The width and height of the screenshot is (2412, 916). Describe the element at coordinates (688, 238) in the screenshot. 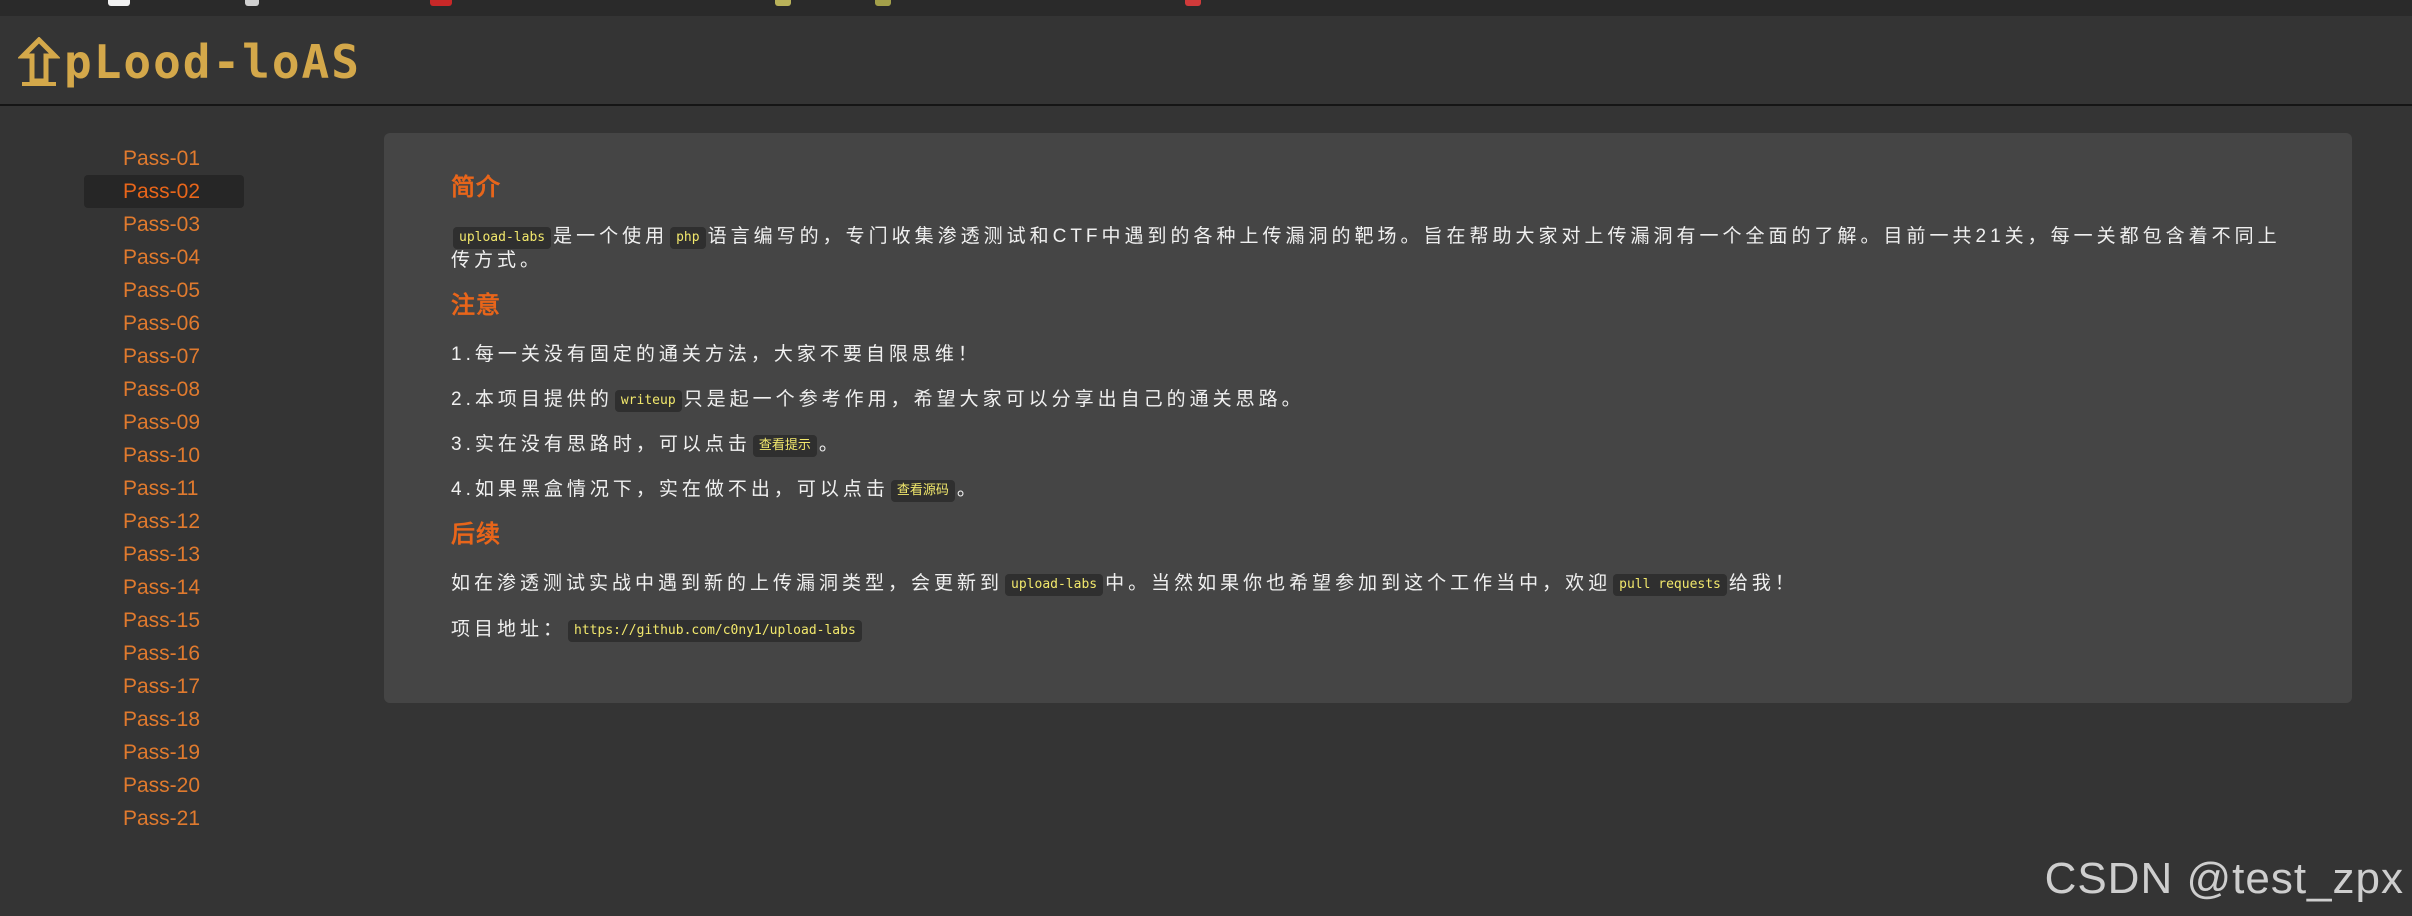

I see `code-tag-php: php` at that location.